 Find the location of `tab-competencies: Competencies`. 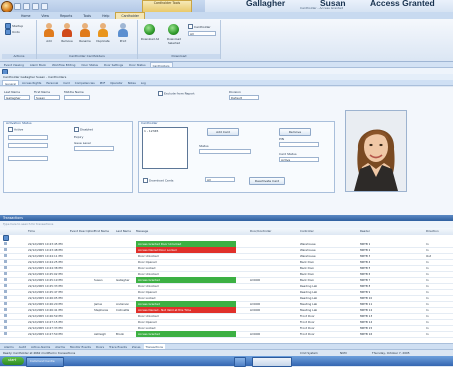

tab-competencies: Competencies is located at coordinates (85, 82).